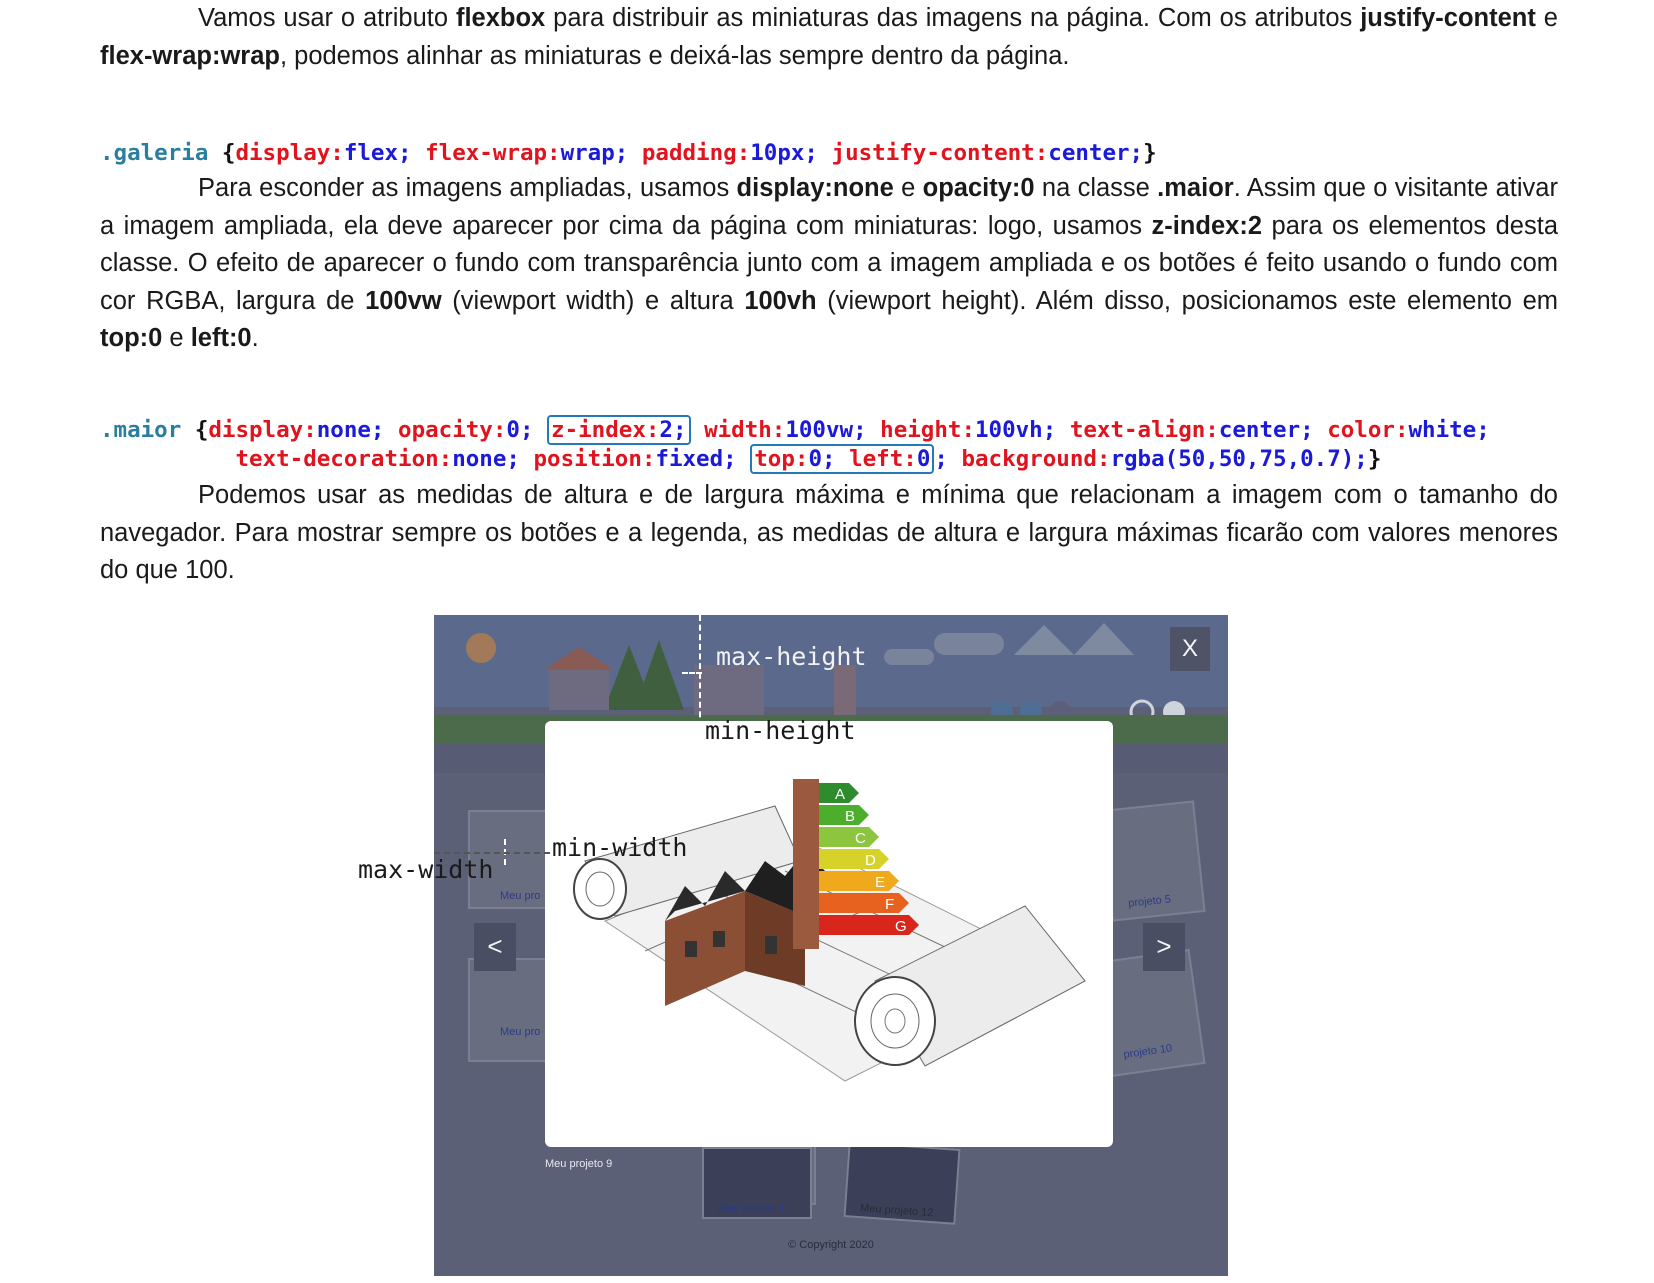 Image resolution: width=1654 pixels, height=1283 pixels. I want to click on min-height-annotation: min-height, so click(780, 730).